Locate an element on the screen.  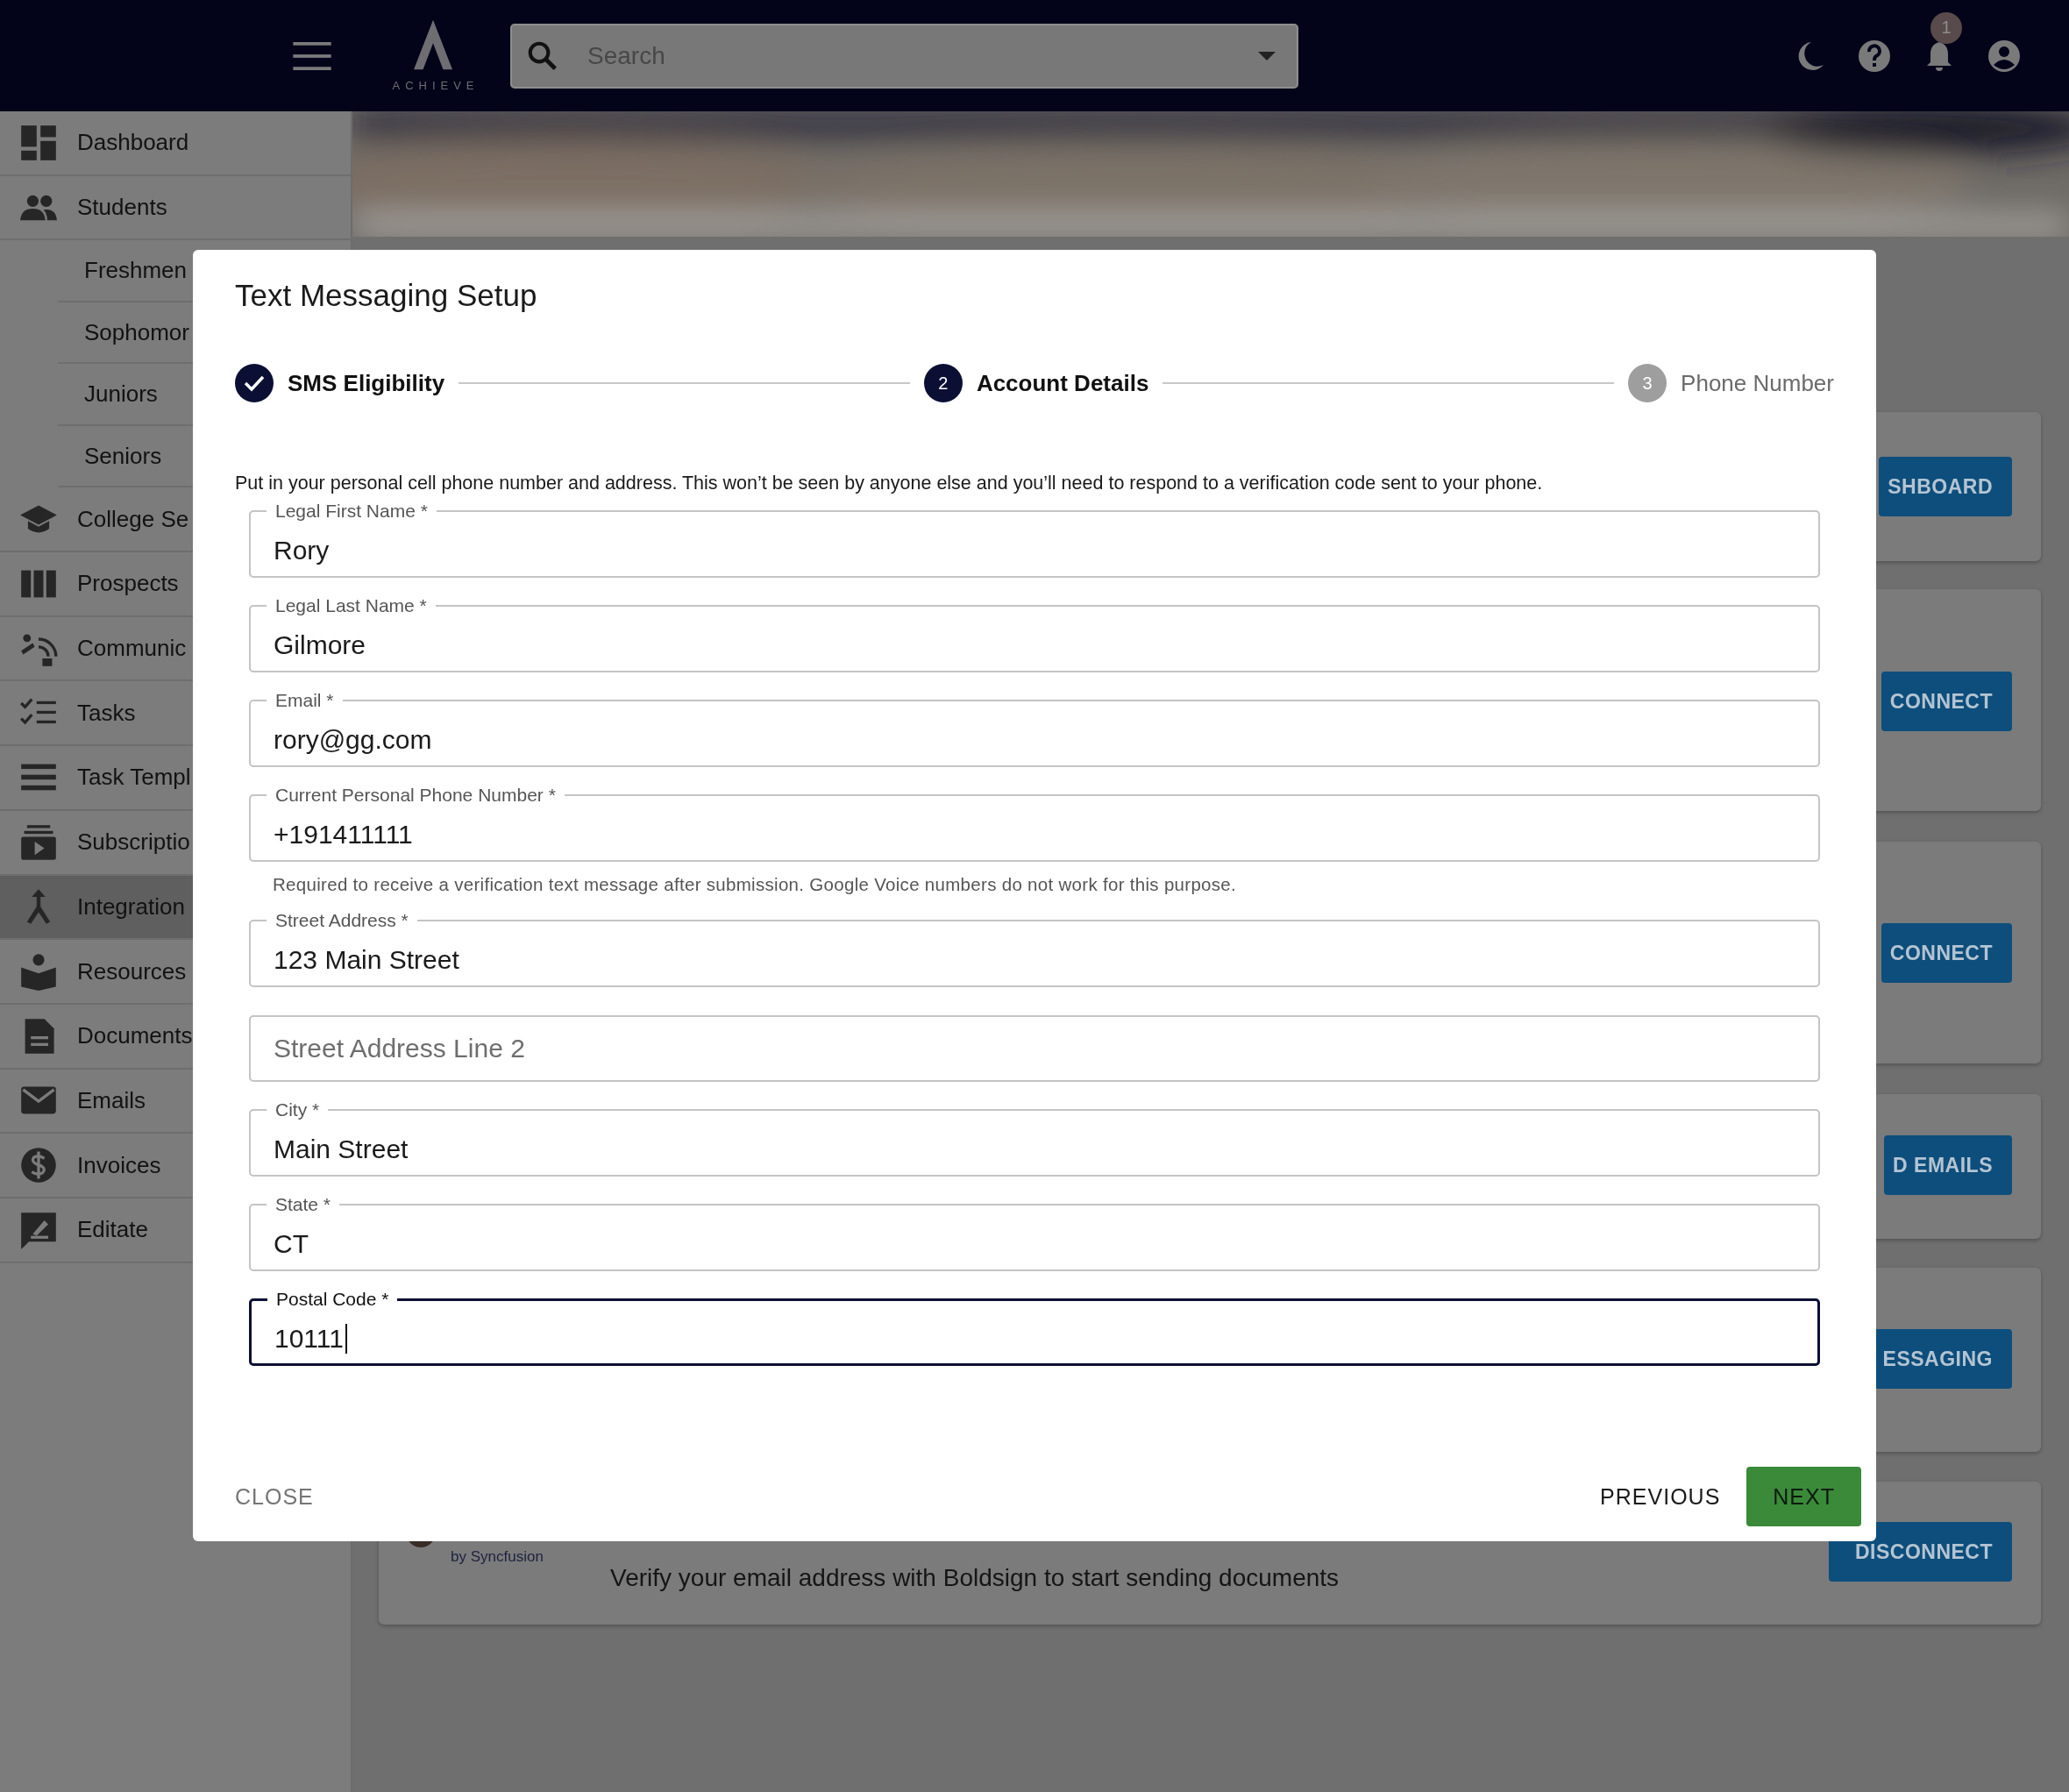
field-value: 10111 is located at coordinates (309, 1339).